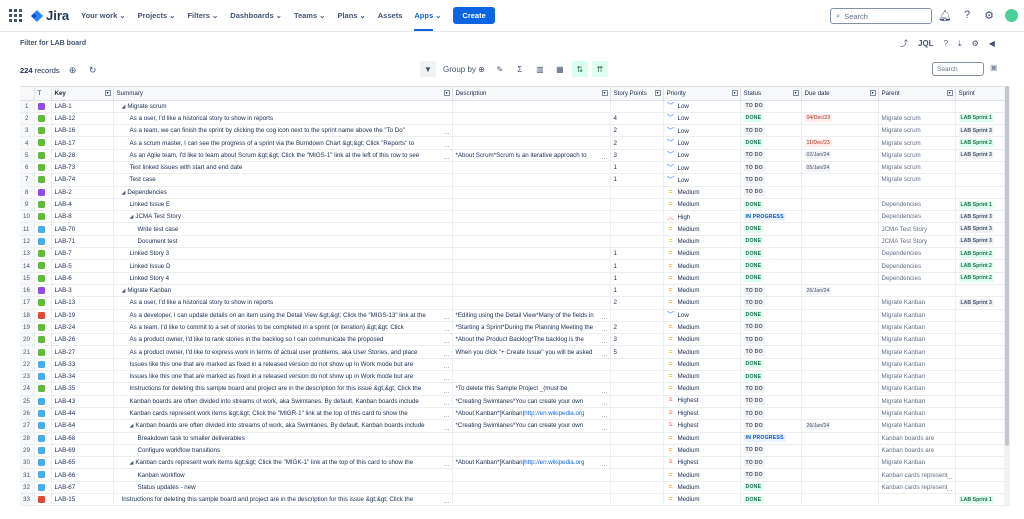 Image resolution: width=1024 pixels, height=519 pixels. What do you see at coordinates (65, 352) in the screenshot?
I see `issue-key: LAB-27` at bounding box center [65, 352].